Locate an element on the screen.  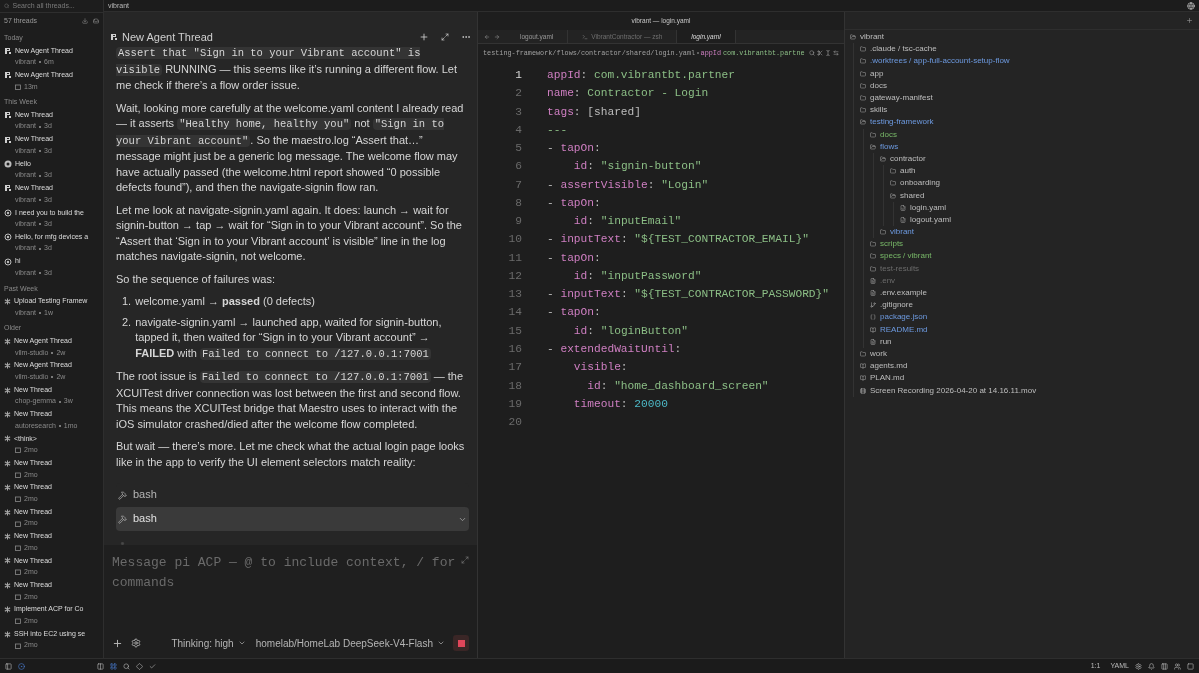
code-line: id: "inputPassword" is located at coordinates (637, 276).